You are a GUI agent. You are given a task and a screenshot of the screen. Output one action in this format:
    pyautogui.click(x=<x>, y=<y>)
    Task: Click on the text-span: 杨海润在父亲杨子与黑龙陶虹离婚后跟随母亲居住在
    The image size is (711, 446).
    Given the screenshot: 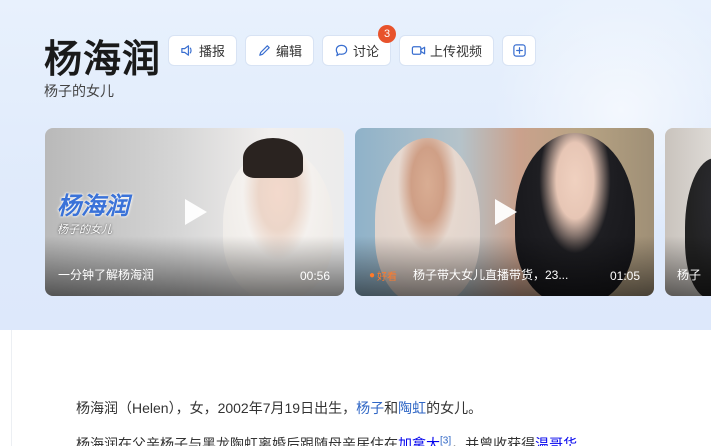 What is the action you would take?
    pyautogui.click(x=237, y=441)
    